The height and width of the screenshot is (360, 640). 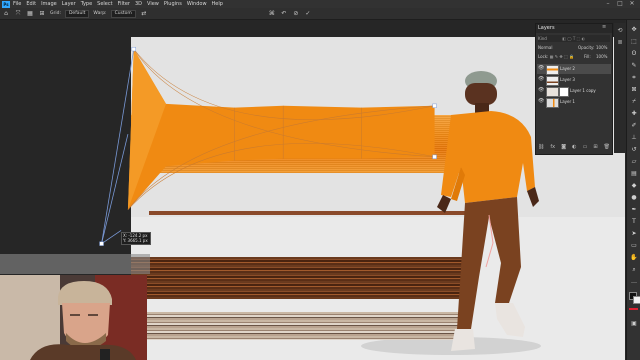 I want to click on layers-panel-footer: ⛓ fx ◙ ◐ ▭ ⊞ 🗑, so click(x=574, y=148).